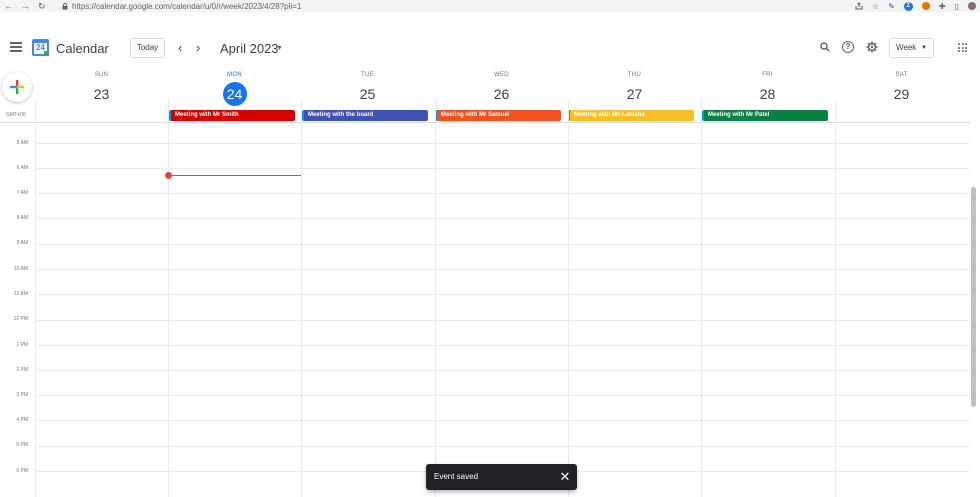 The width and height of the screenshot is (980, 497). Describe the element at coordinates (21, 294) in the screenshot. I see `time-label: 11 AM` at that location.